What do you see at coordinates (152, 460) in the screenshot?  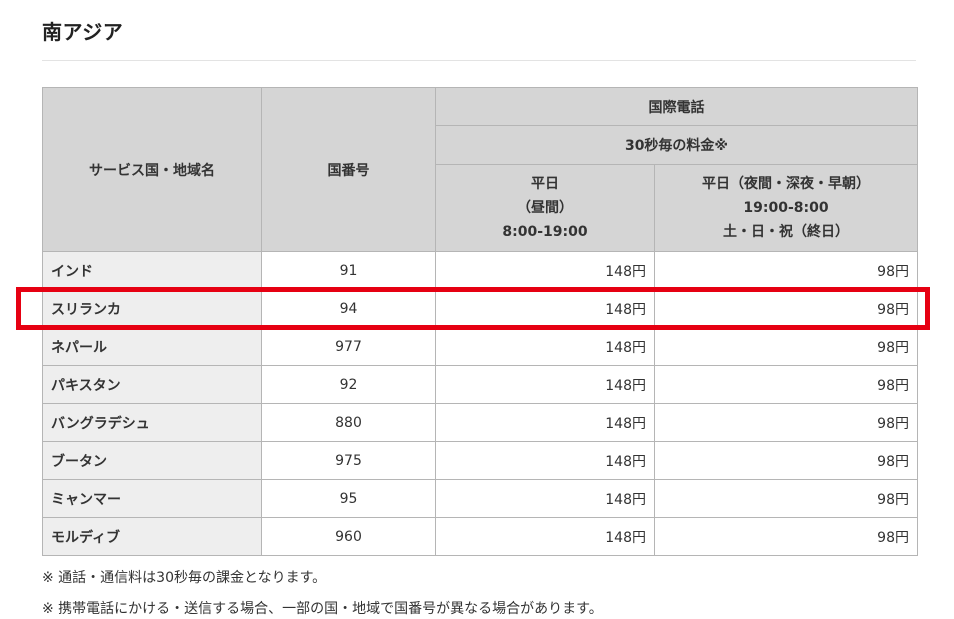 I see `country-name: ブータン` at bounding box center [152, 460].